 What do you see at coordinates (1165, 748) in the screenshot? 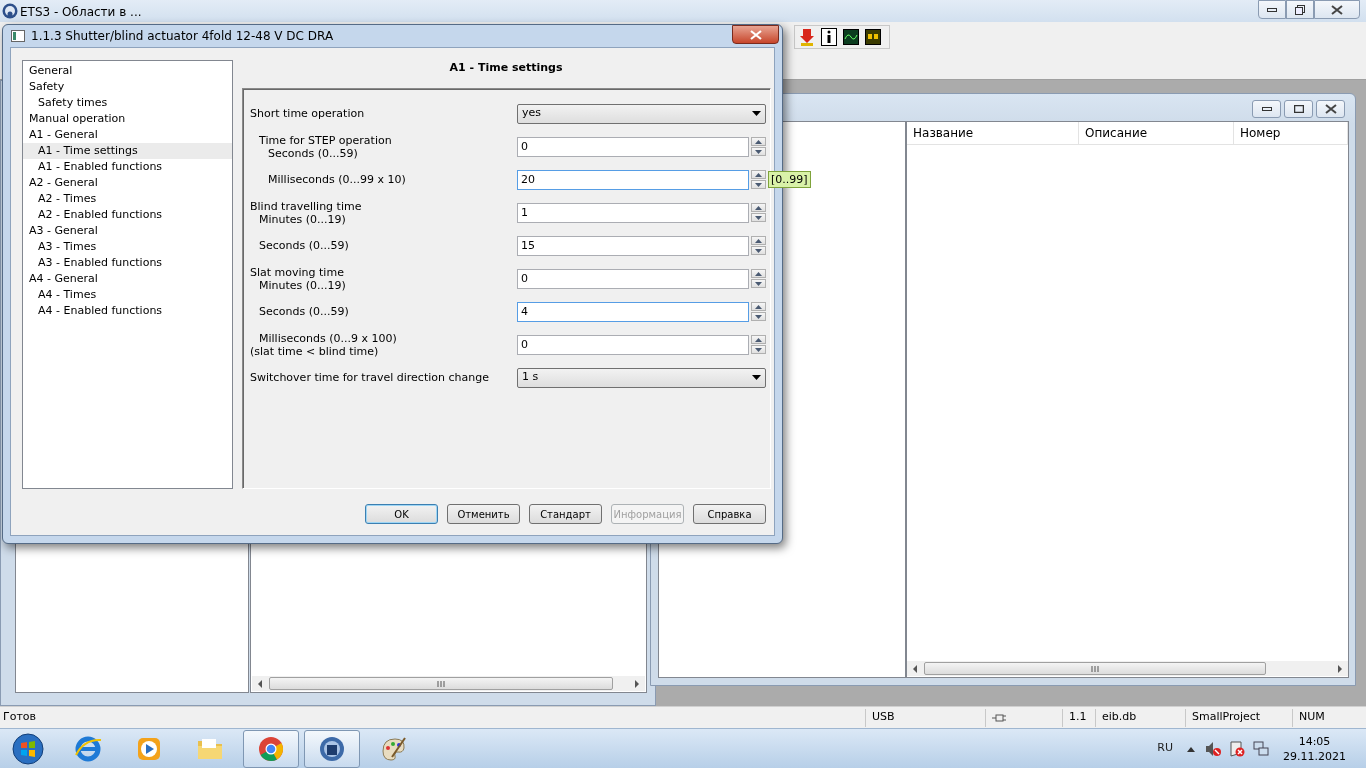
I see `language-indicator: RU` at bounding box center [1165, 748].